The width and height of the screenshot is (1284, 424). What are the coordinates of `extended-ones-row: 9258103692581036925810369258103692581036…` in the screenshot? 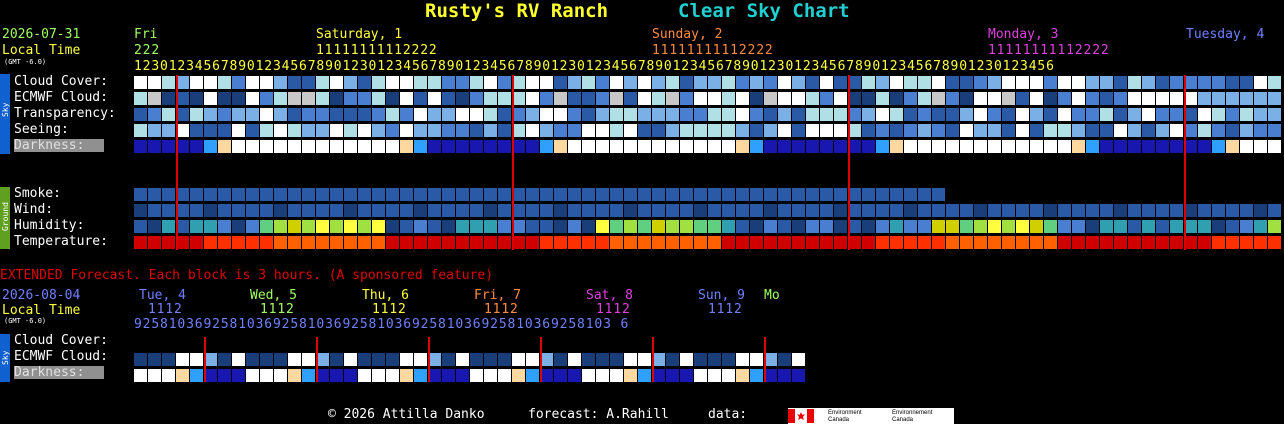 It's located at (382, 324).